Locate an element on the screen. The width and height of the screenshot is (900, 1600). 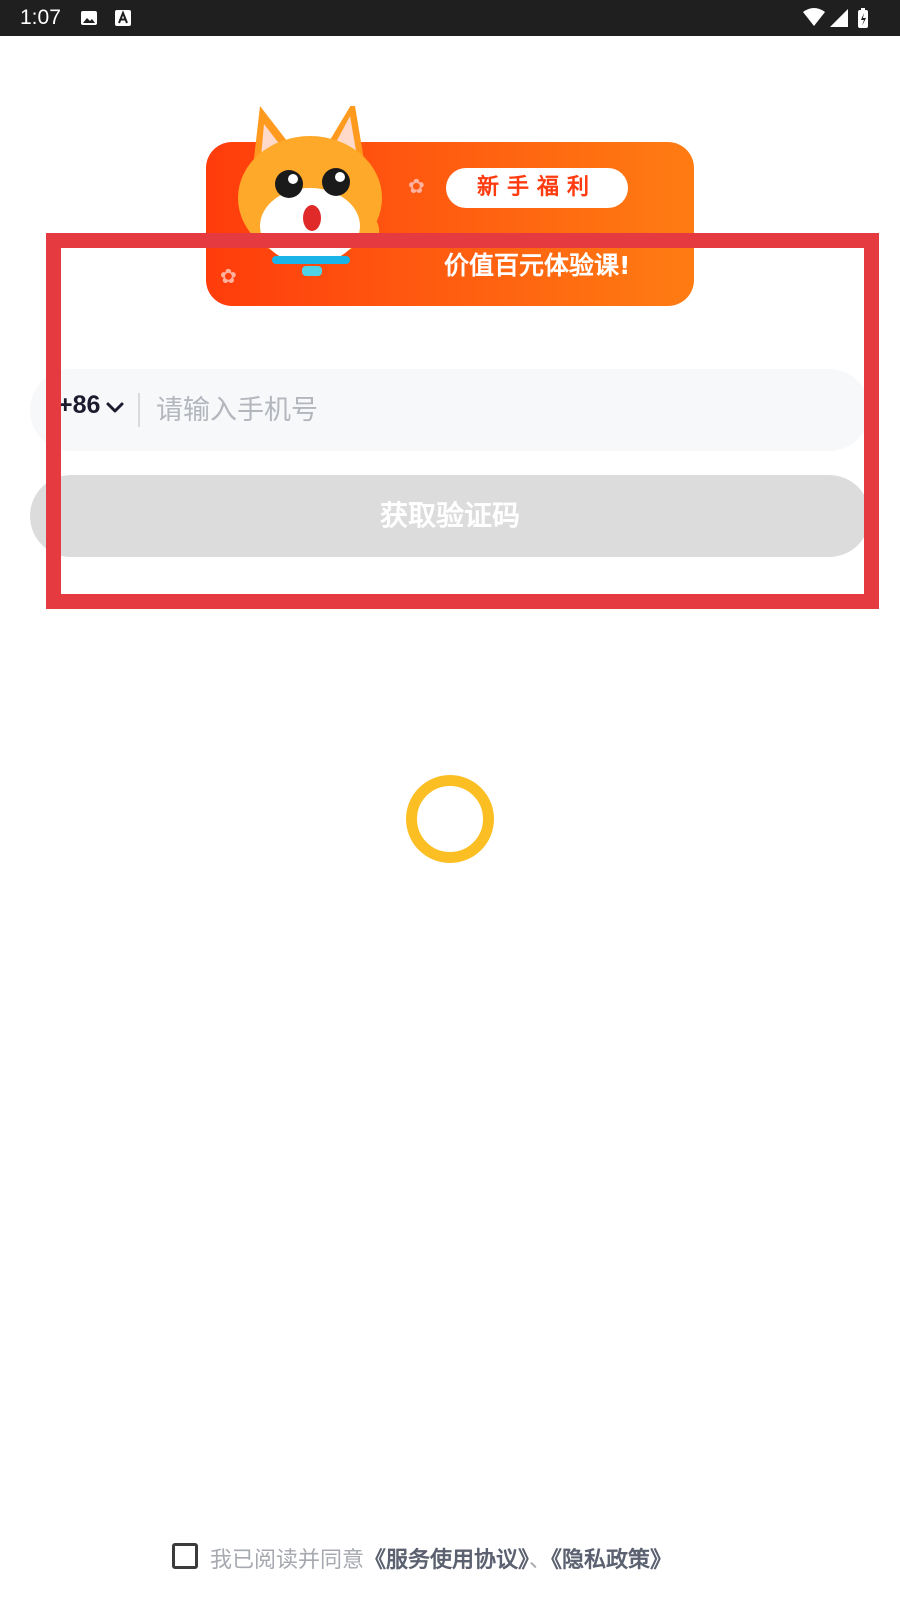
system-status-icons is located at coordinates (835, 18).